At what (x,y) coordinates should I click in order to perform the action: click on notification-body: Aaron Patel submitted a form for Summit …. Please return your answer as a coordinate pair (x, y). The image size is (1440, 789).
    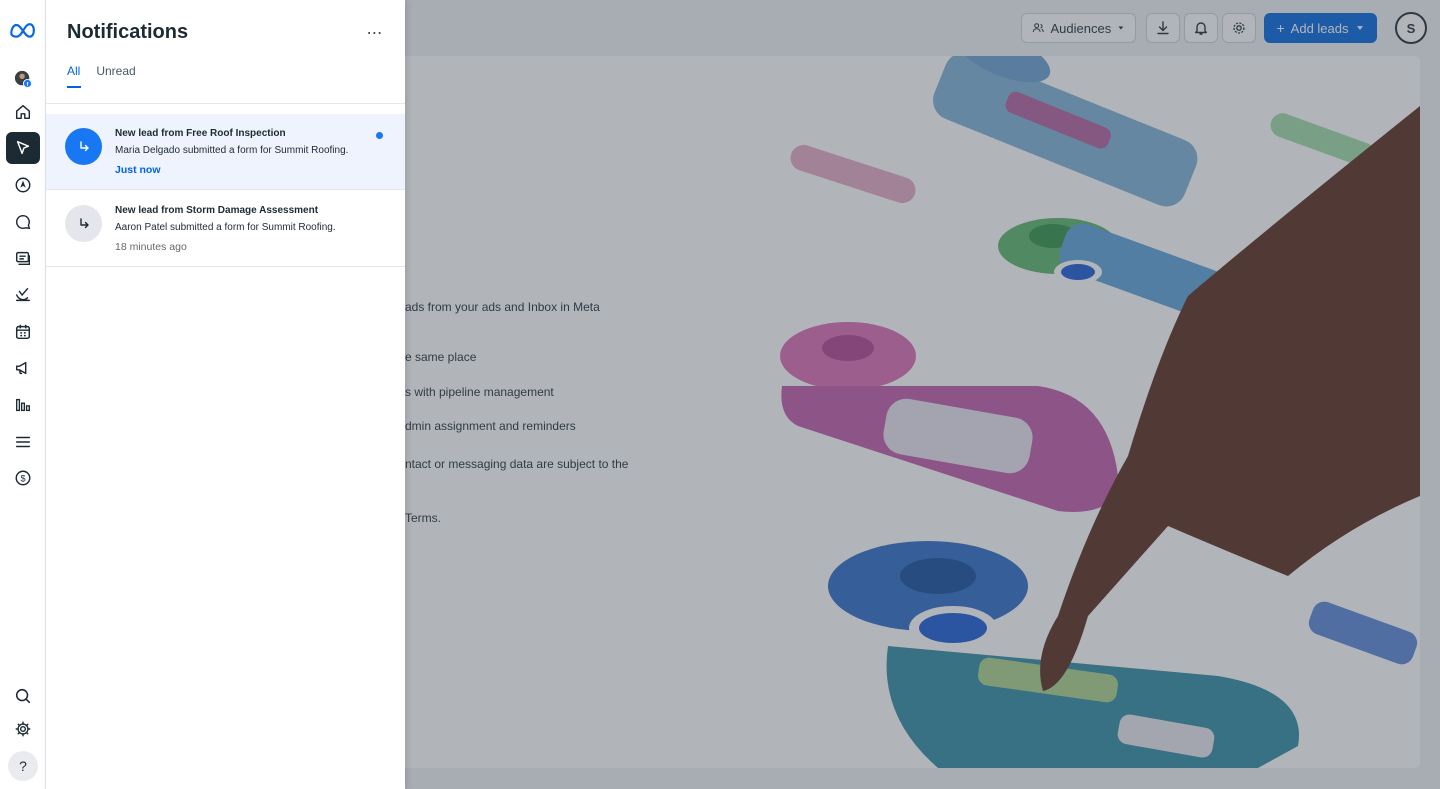
    Looking at the image, I should click on (225, 227).